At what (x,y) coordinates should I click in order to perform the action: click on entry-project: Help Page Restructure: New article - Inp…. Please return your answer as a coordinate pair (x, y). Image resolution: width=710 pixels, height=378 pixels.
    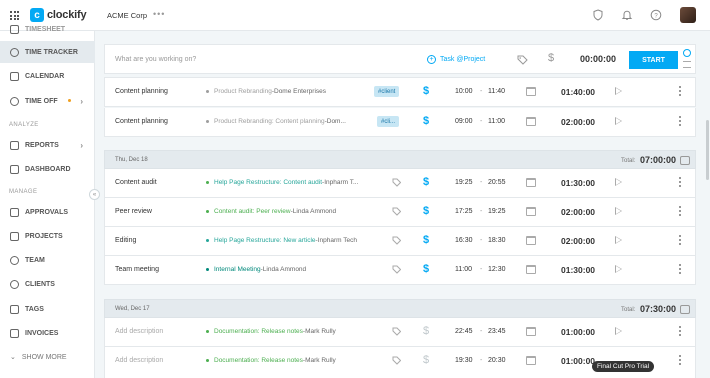
    Looking at the image, I should click on (281, 240).